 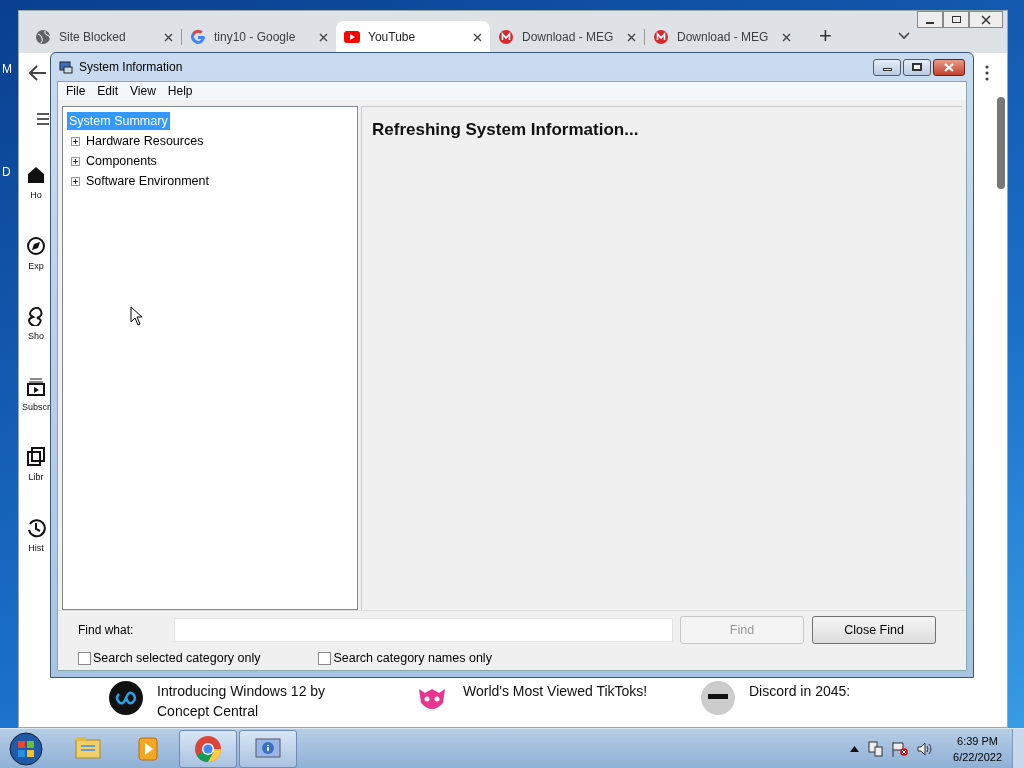 I want to click on checkbox-label: Search category names only, so click(x=412, y=658).